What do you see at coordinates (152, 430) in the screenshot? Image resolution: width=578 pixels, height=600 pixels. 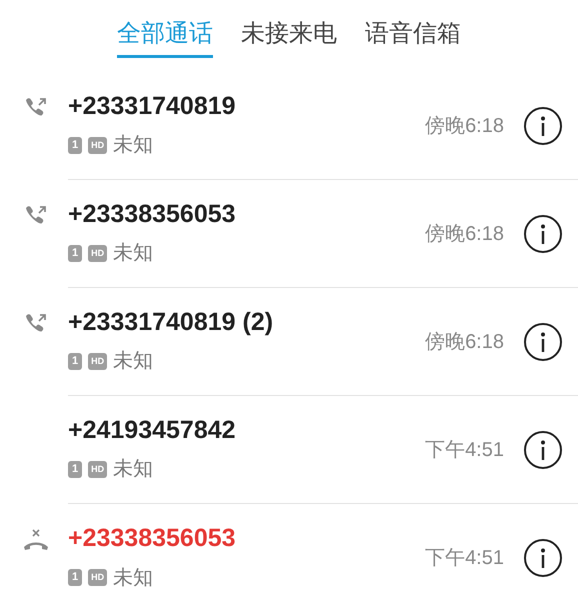 I see `phone-number: +24193457842` at bounding box center [152, 430].